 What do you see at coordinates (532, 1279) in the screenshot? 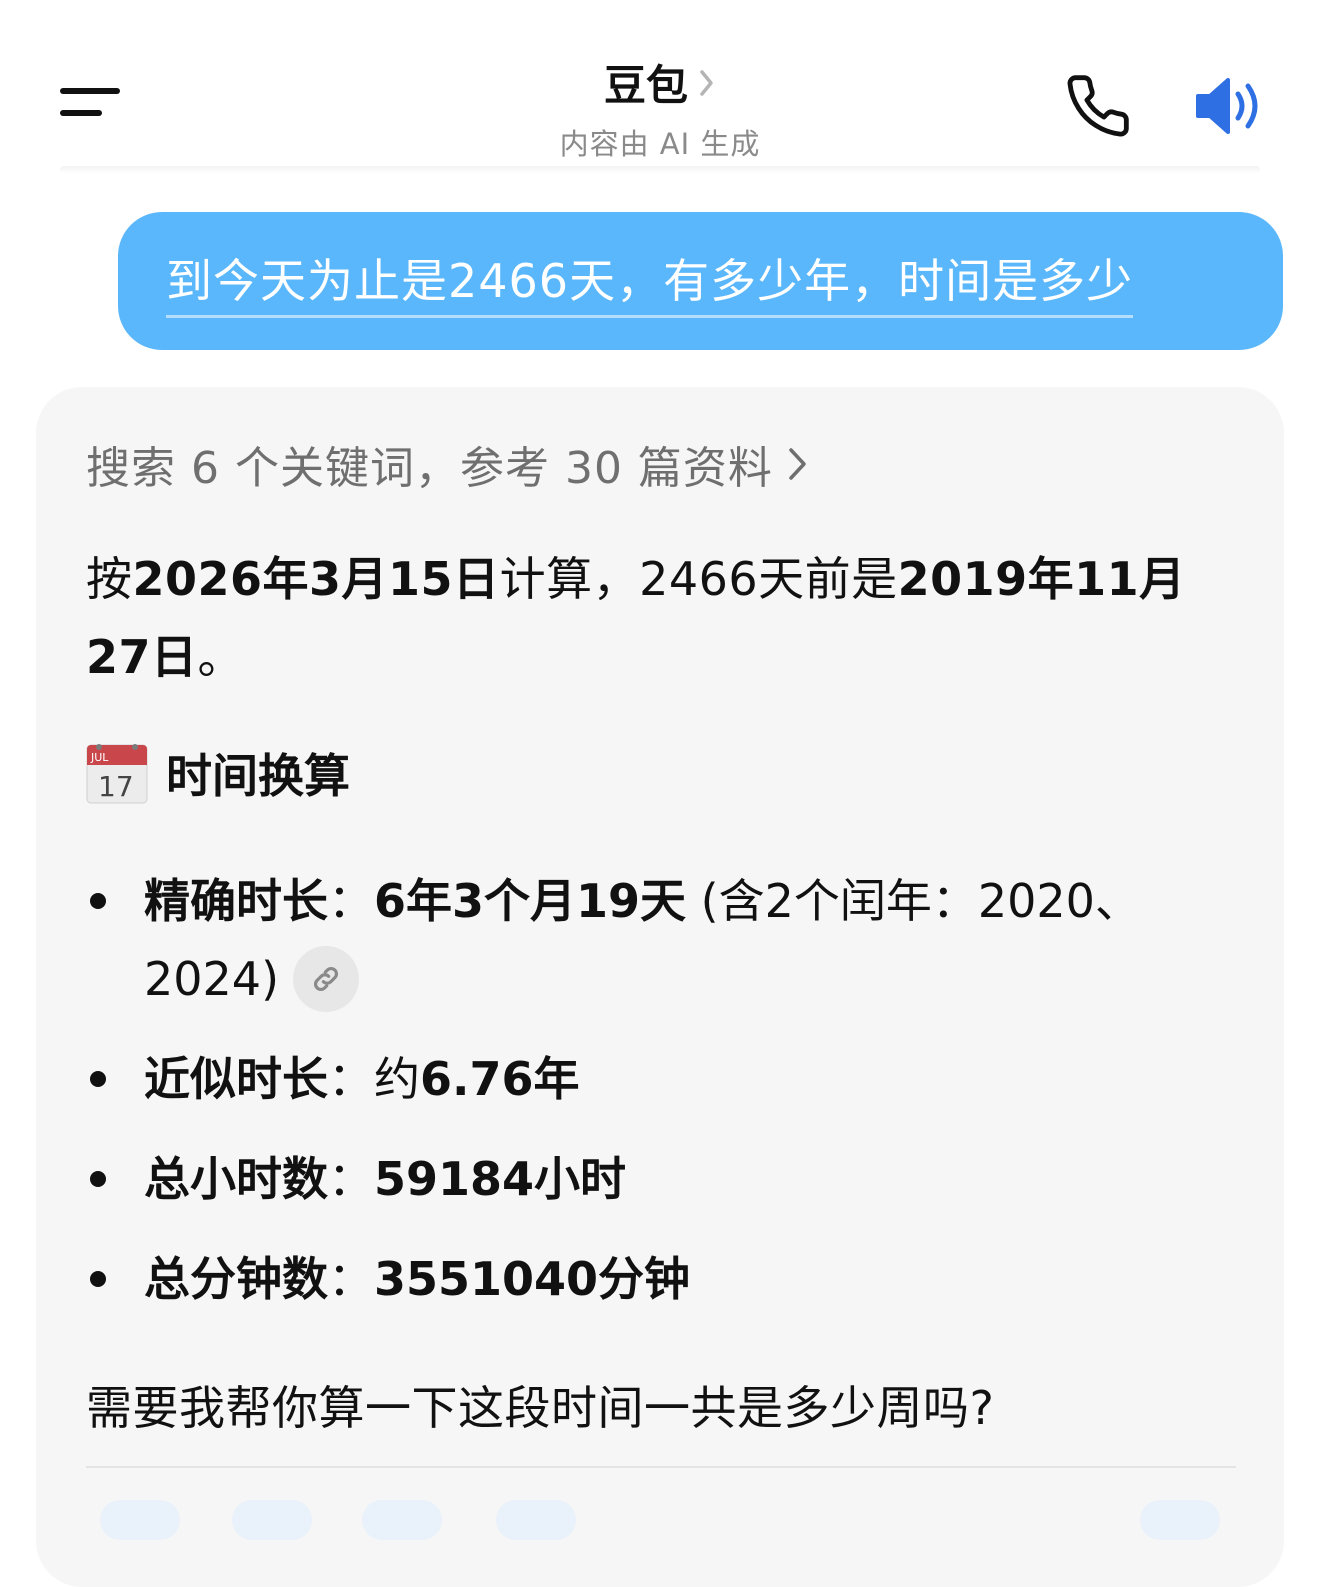
I see `item-value: 3551040分钟` at bounding box center [532, 1279].